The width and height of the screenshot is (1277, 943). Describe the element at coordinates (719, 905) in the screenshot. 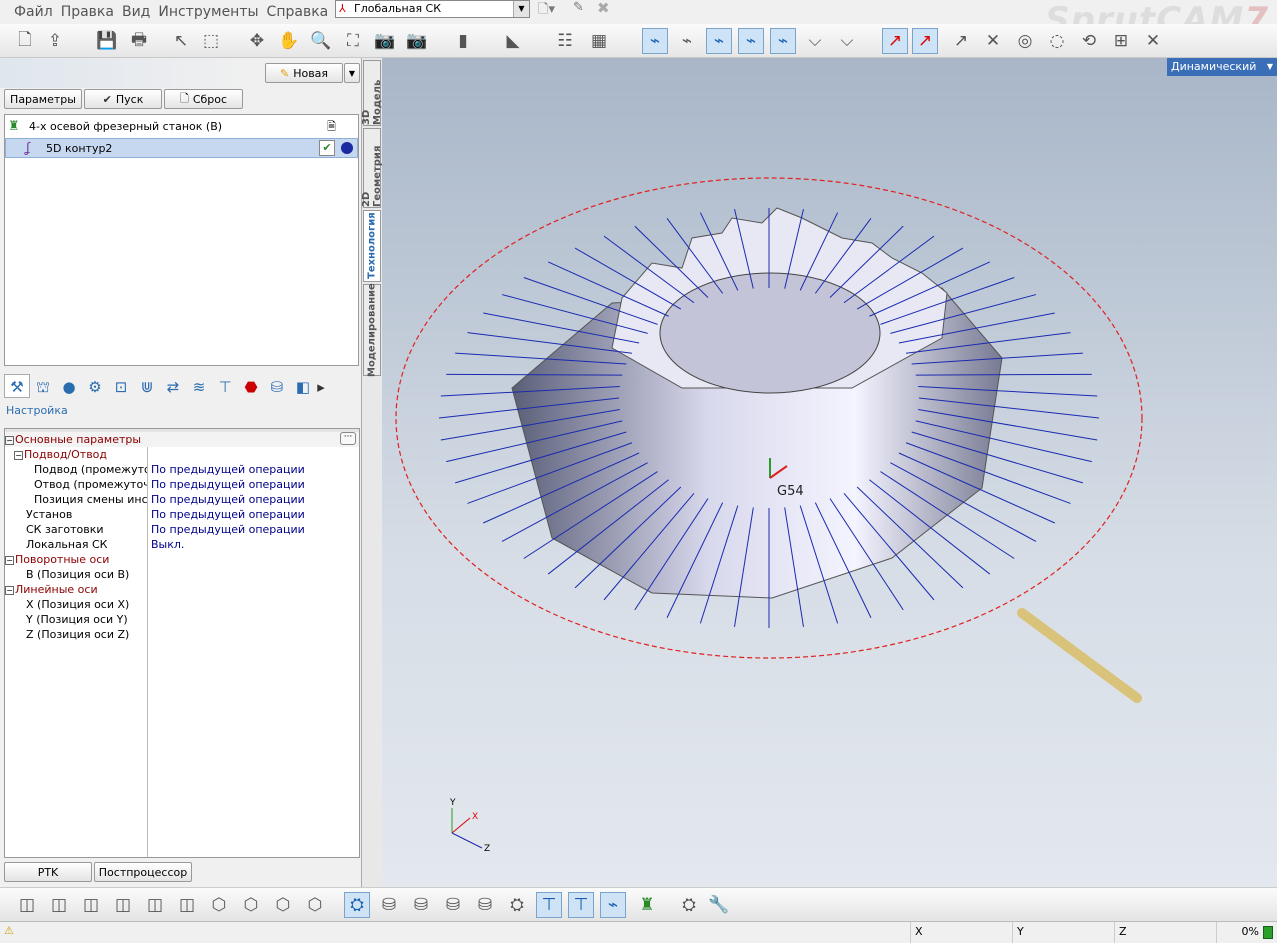

I see `wrench-icon: 🔧` at that location.